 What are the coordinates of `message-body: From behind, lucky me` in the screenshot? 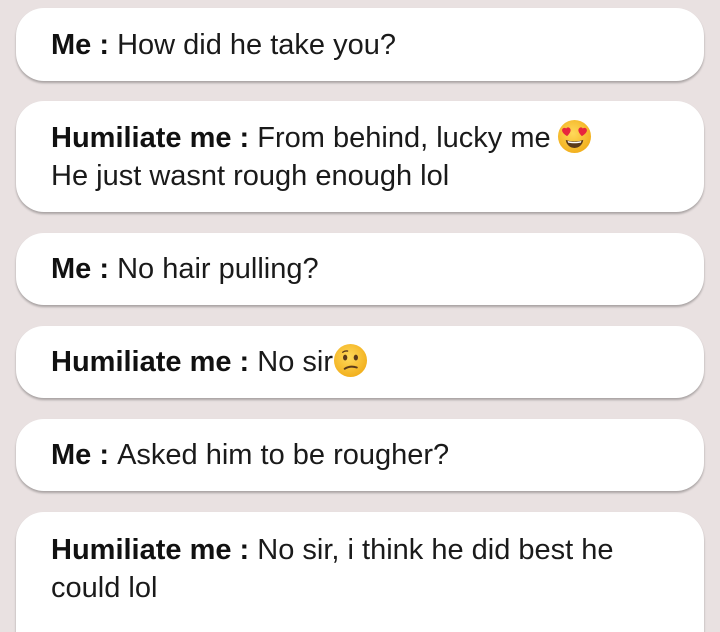 It's located at (404, 137).